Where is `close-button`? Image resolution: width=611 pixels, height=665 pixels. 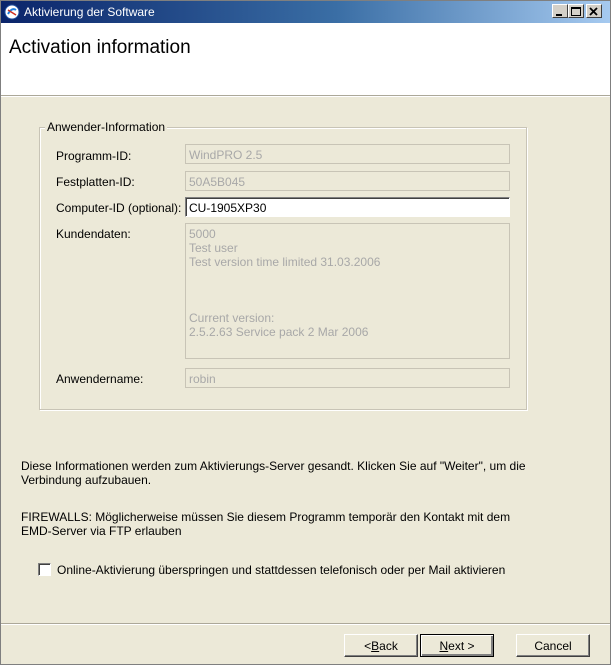 close-button is located at coordinates (594, 11).